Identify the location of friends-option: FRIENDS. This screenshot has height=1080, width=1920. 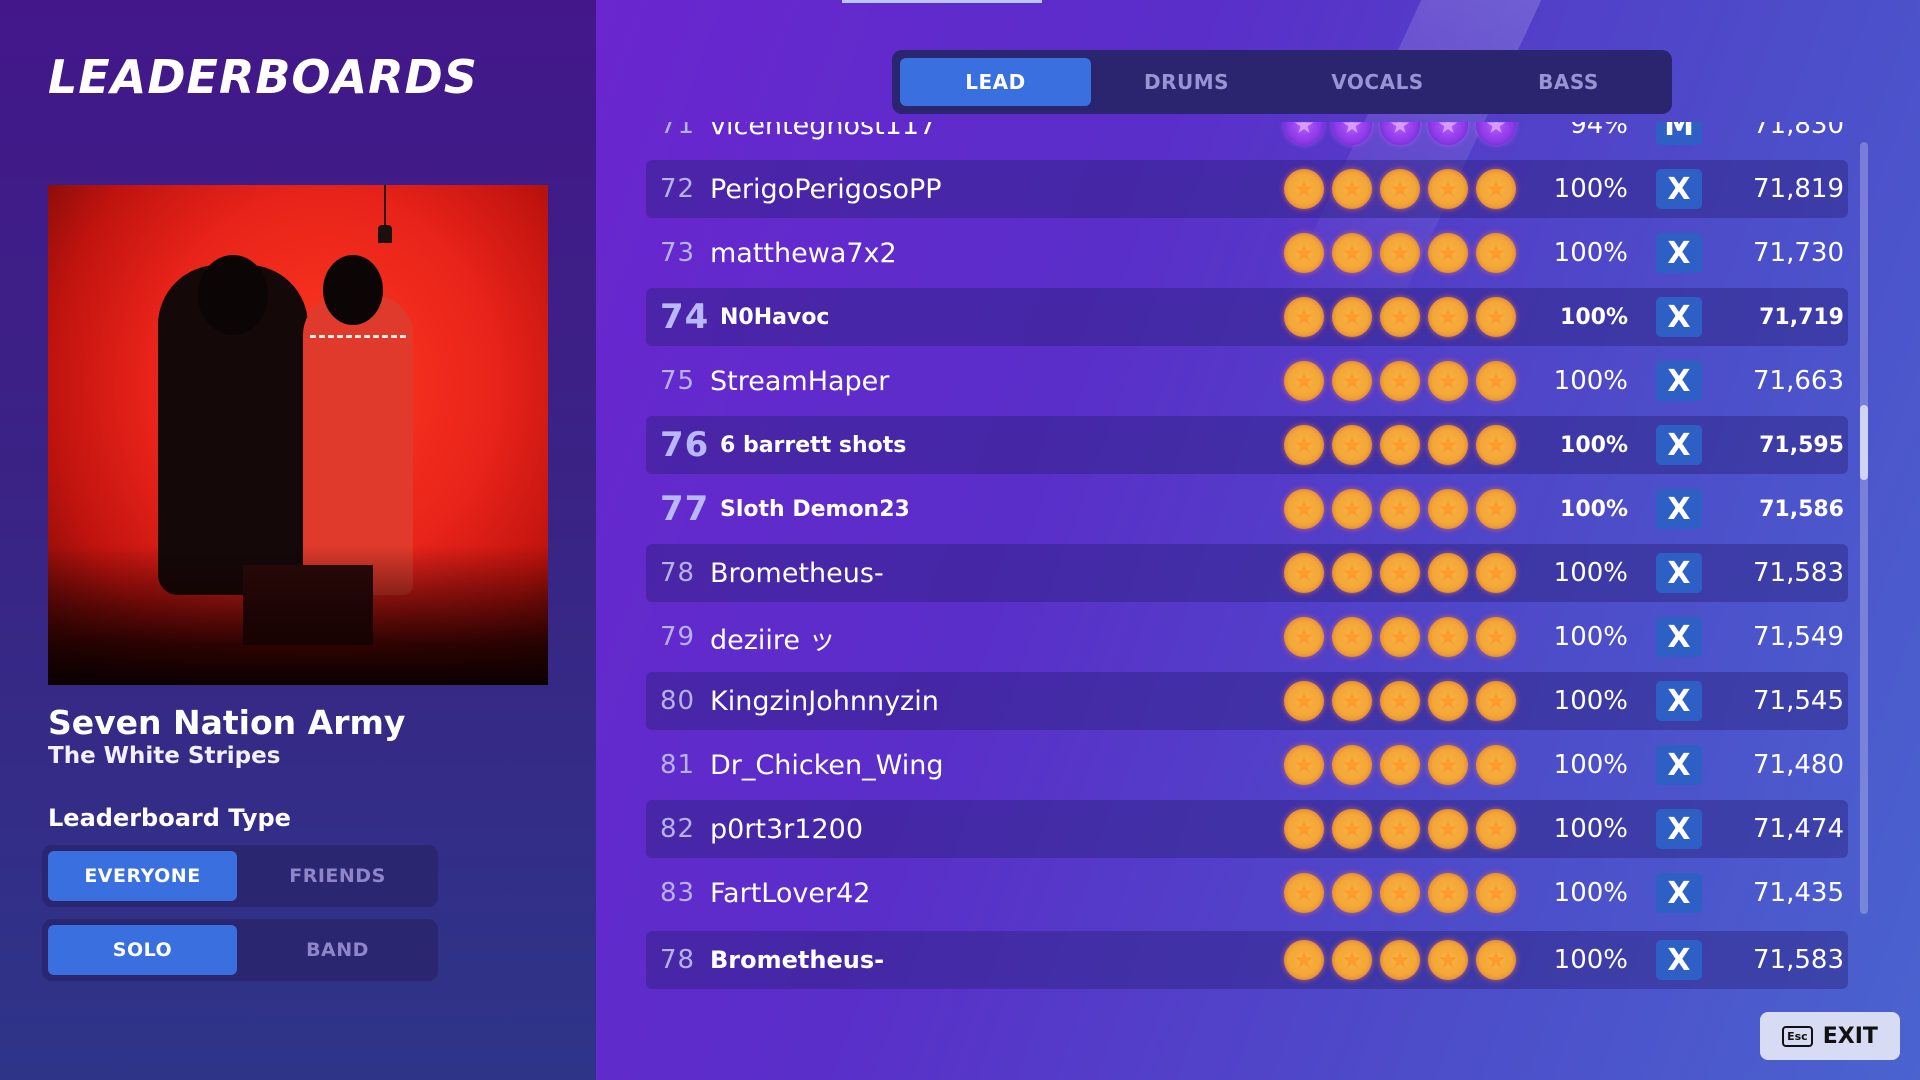
(337, 876).